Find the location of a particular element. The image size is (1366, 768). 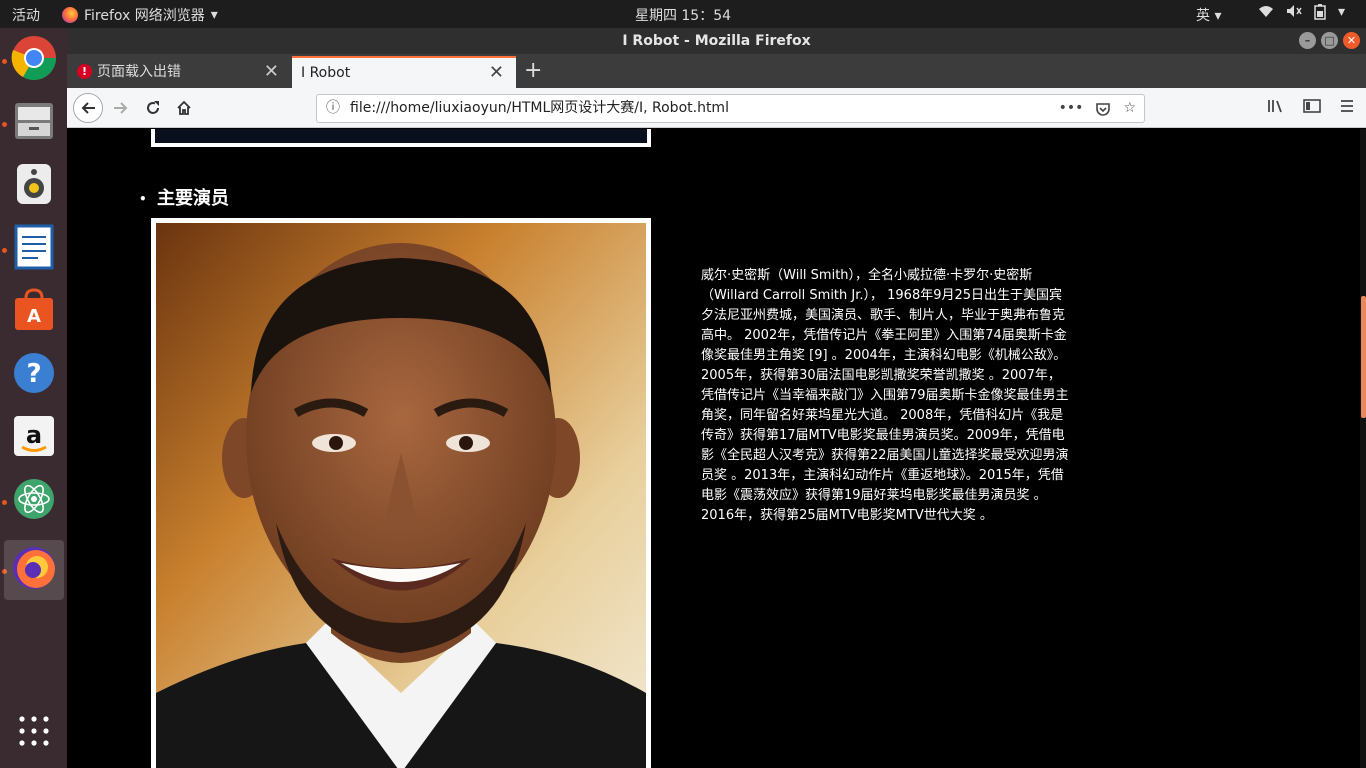

atom-icon is located at coordinates (34, 501).